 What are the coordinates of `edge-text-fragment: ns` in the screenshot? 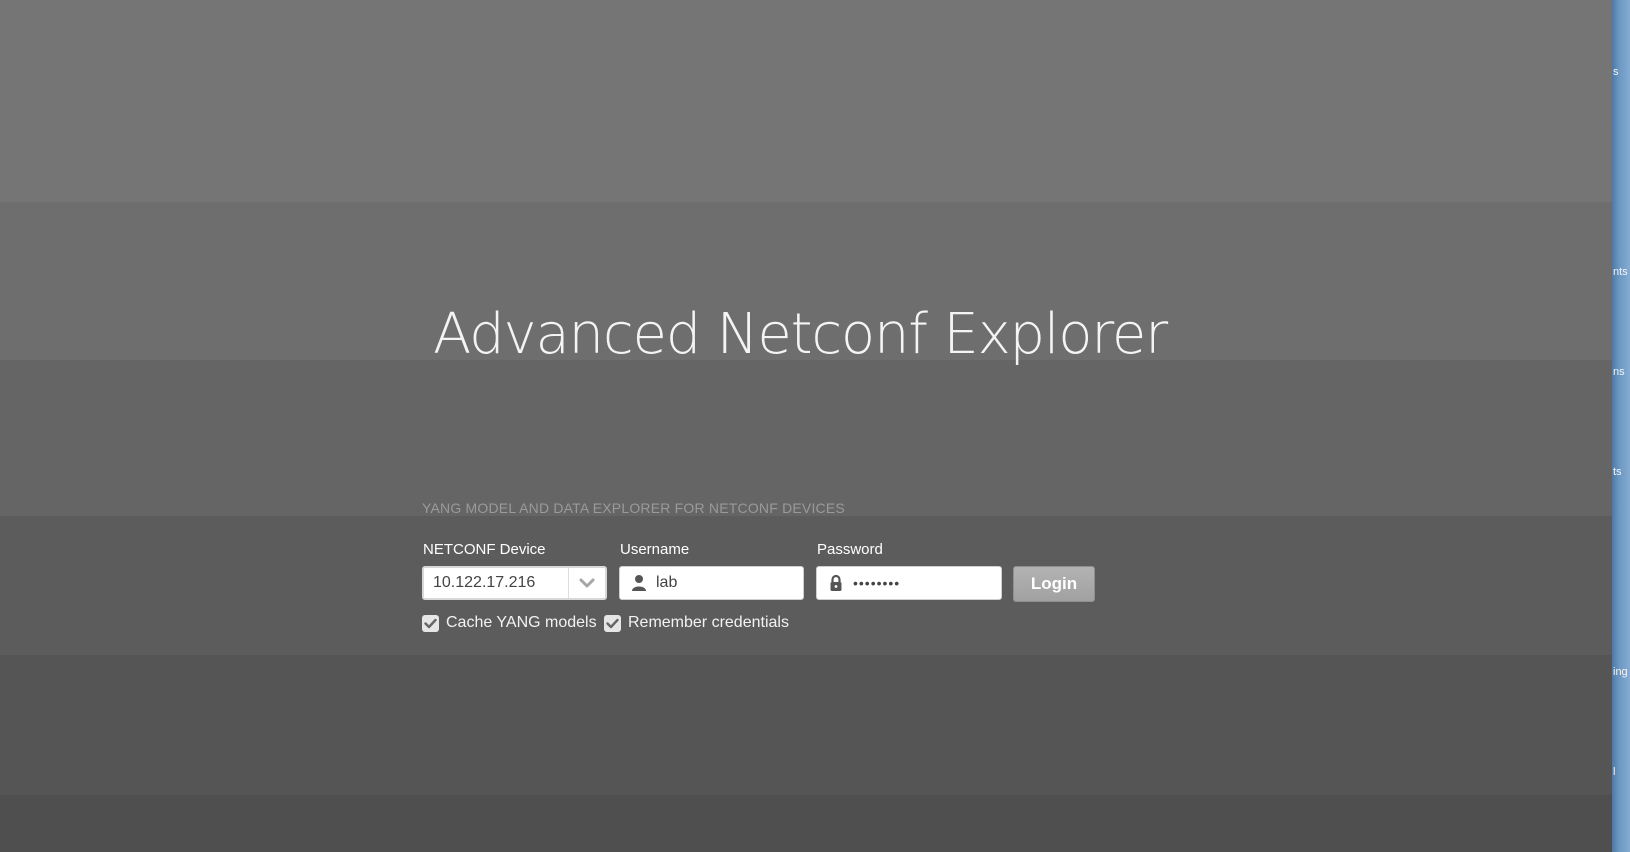 It's located at (1619, 372).